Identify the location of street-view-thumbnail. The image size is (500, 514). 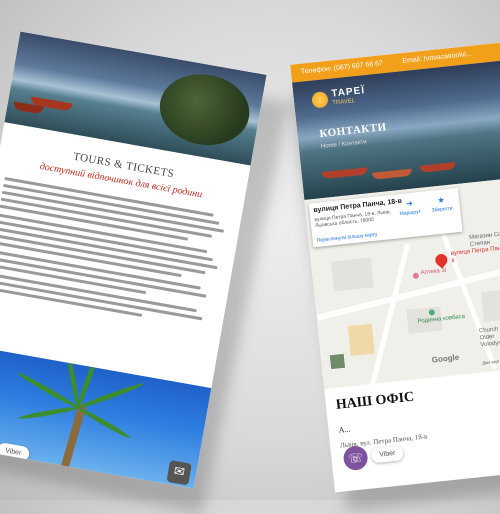
(337, 361).